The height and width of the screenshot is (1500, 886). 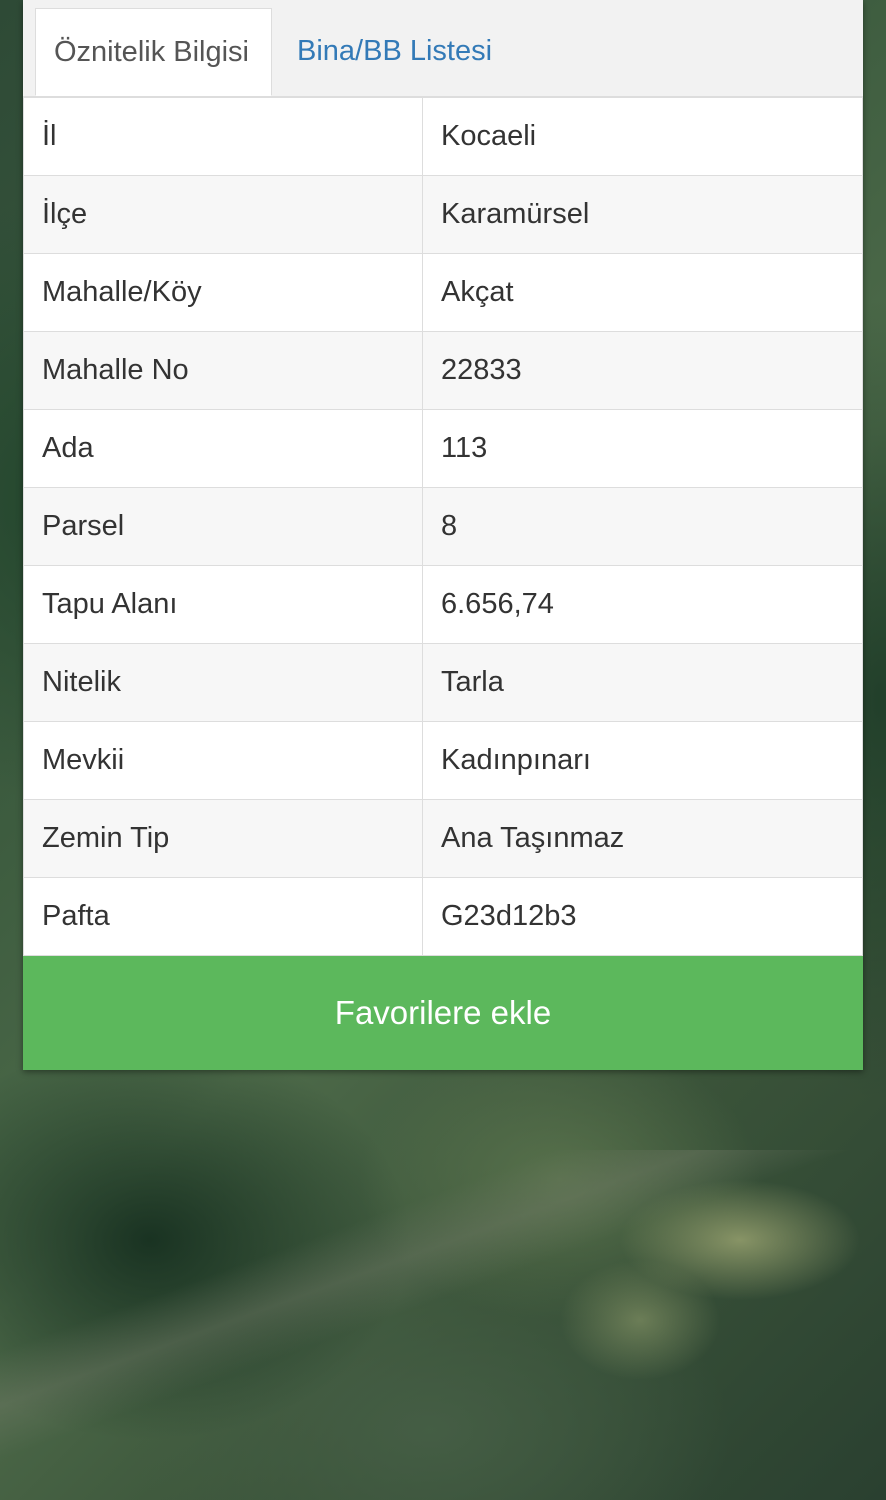 What do you see at coordinates (642, 760) in the screenshot?
I see `attribute-value: Kadınpınarı` at bounding box center [642, 760].